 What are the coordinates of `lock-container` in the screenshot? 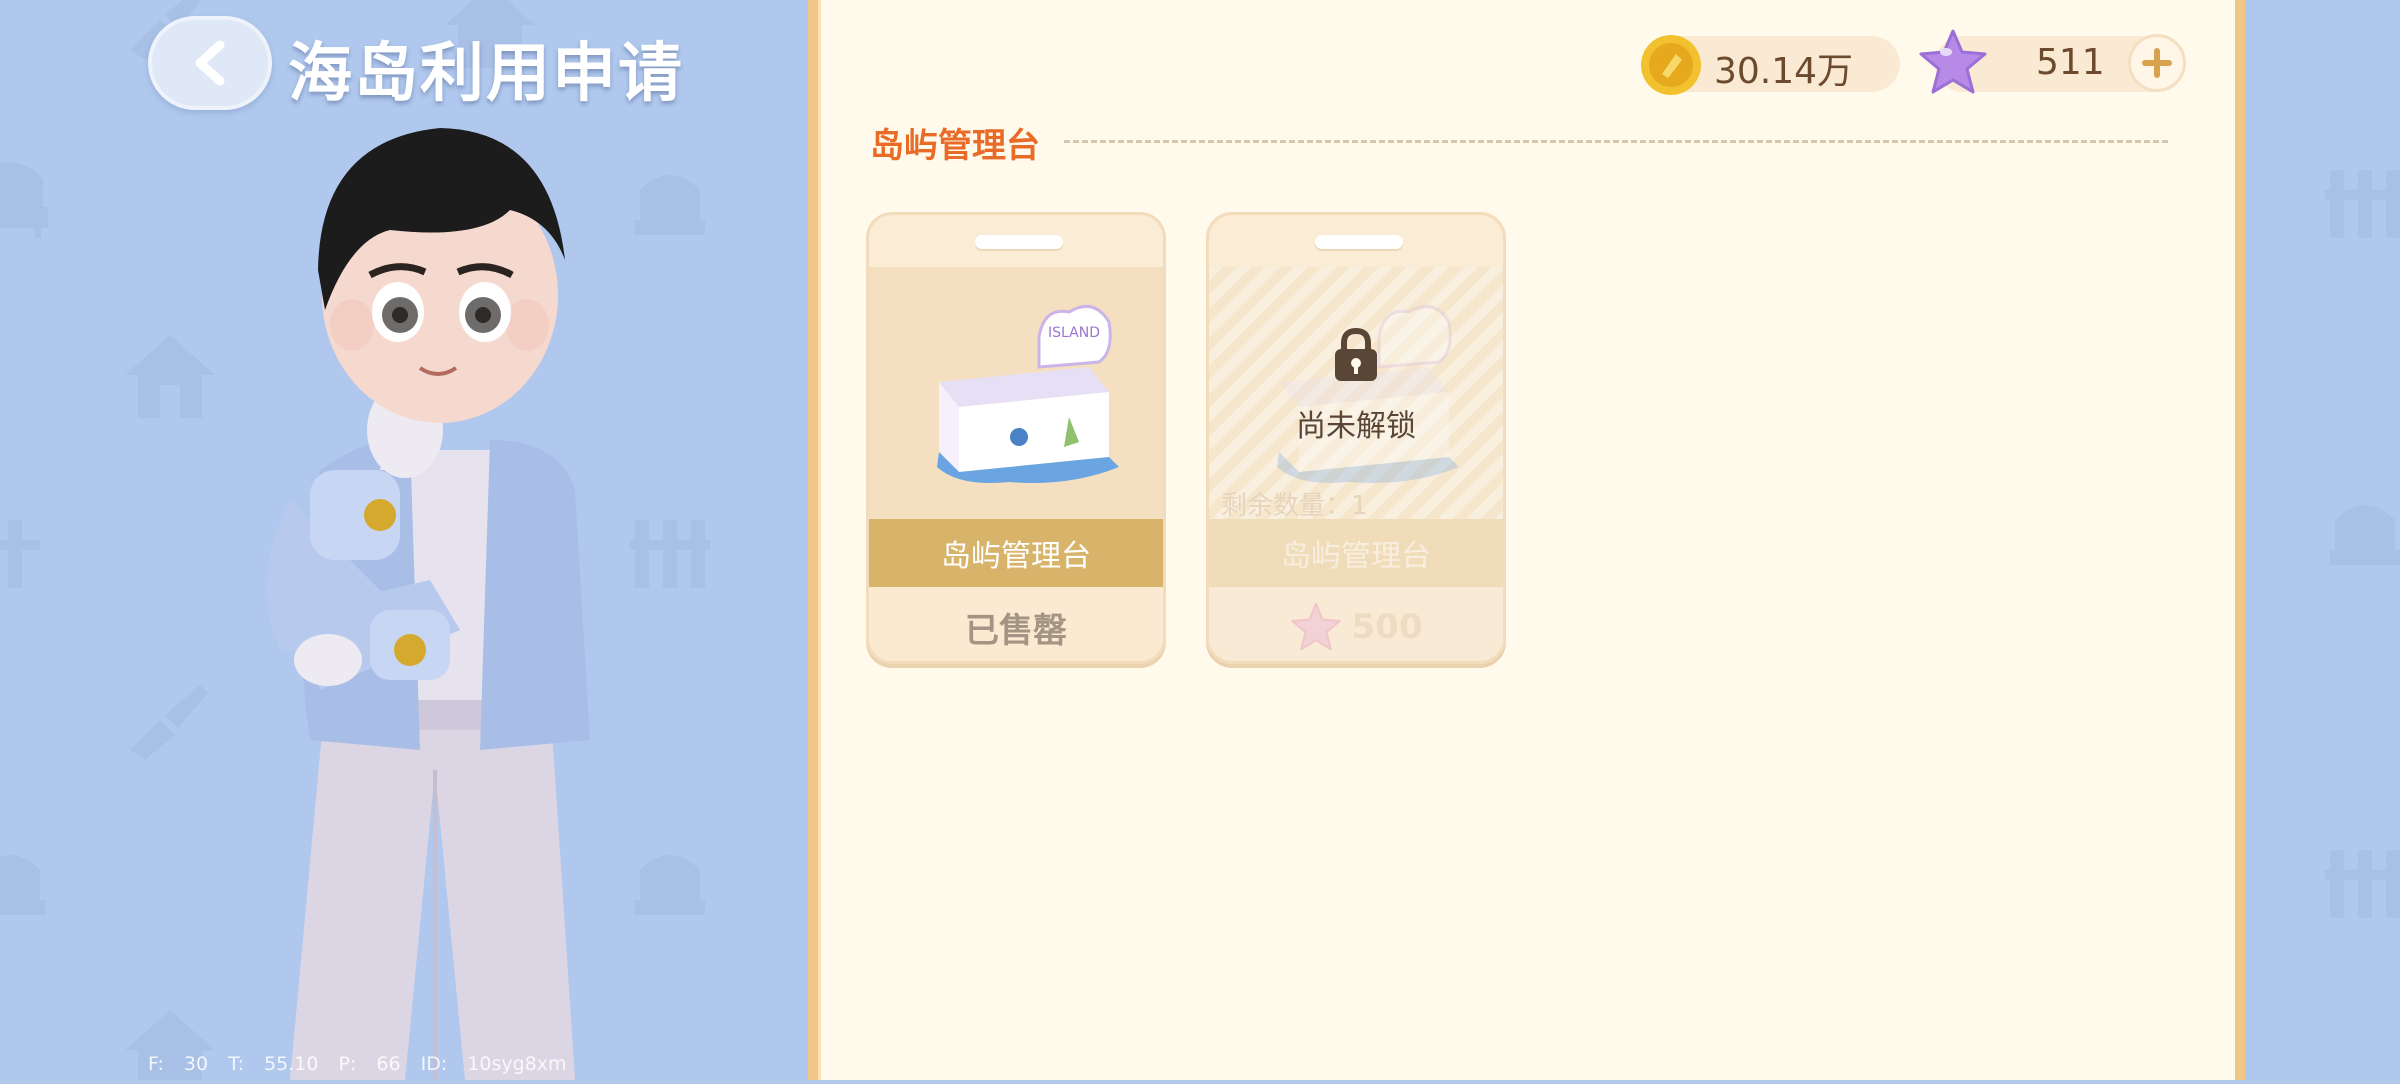 It's located at (1356, 357).